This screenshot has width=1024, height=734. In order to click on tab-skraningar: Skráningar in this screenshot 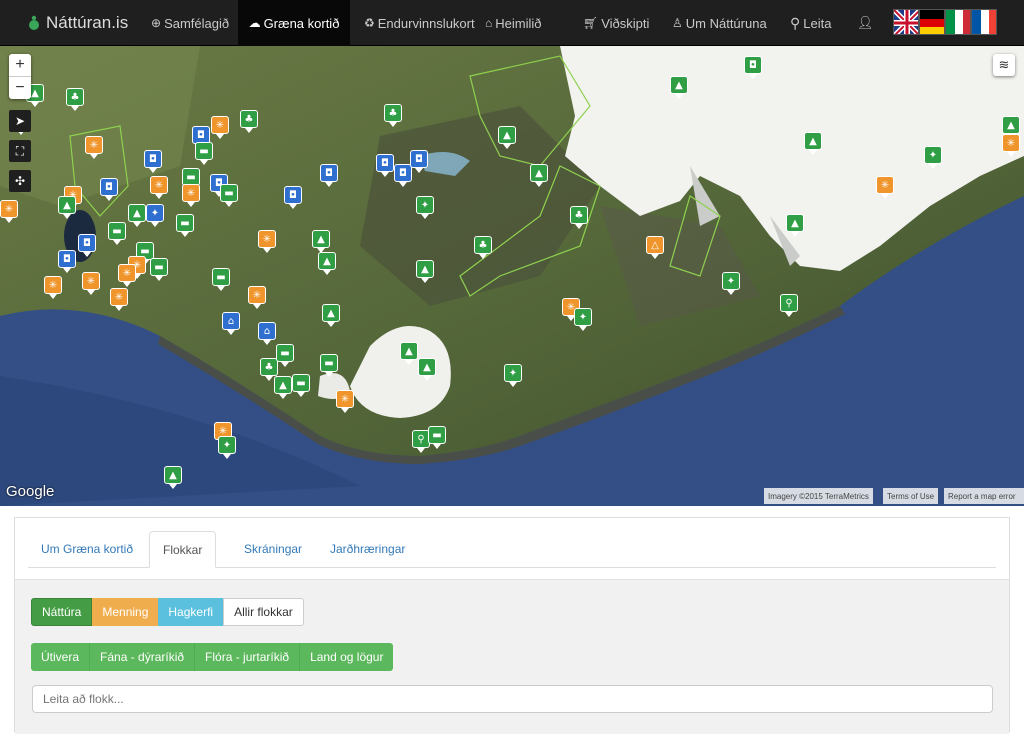, I will do `click(273, 549)`.